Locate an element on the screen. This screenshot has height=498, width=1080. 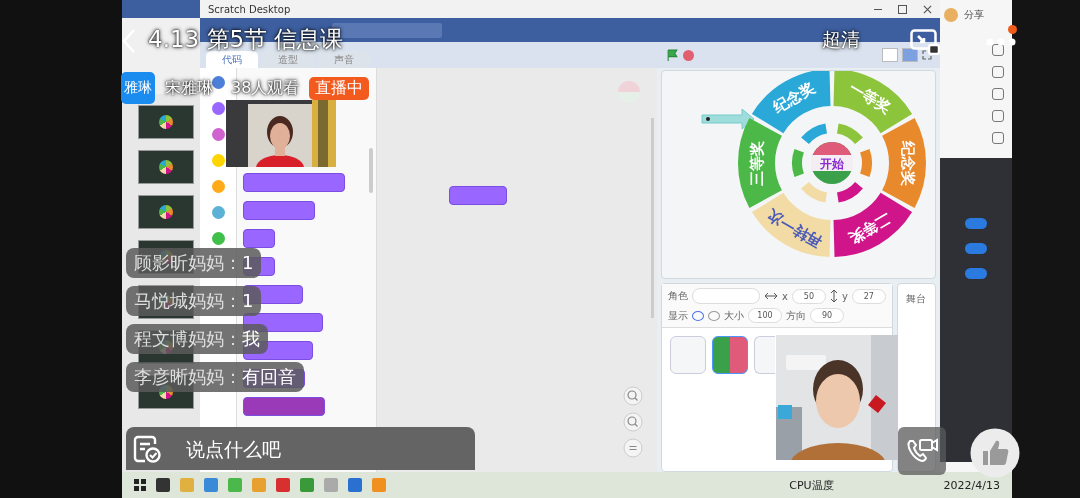
field-label: 方向 is located at coordinates (796, 315).